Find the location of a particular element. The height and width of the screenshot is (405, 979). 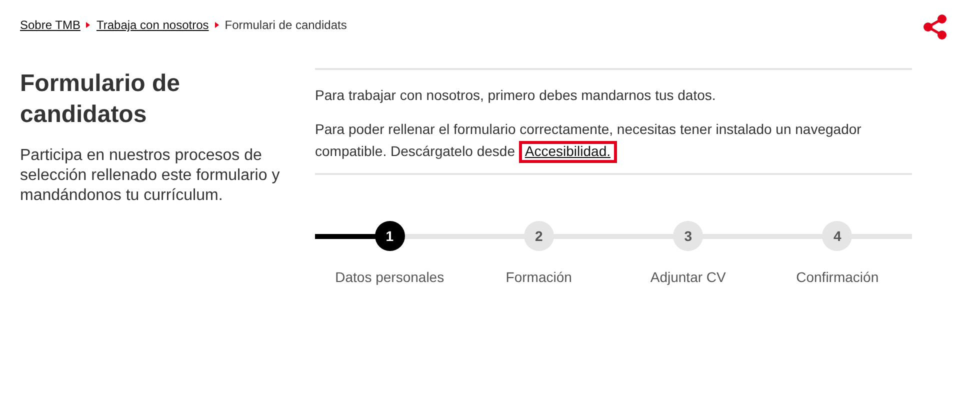

breadcrumb-link: Trabaja con nosotros is located at coordinates (152, 25).